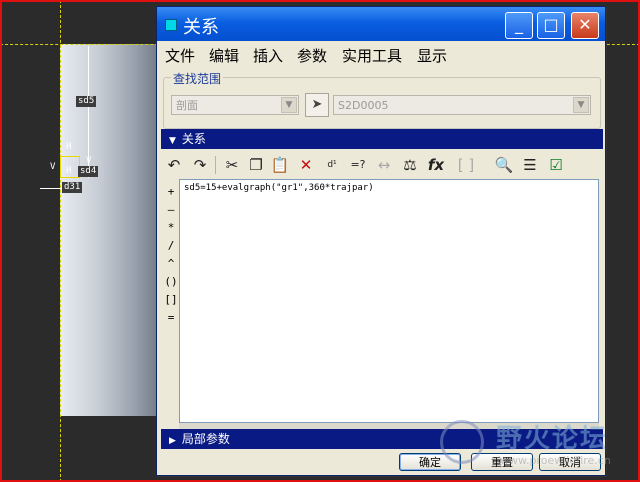 The height and width of the screenshot is (482, 640). What do you see at coordinates (60, 241) in the screenshot?
I see `centerline-vertical` at bounding box center [60, 241].